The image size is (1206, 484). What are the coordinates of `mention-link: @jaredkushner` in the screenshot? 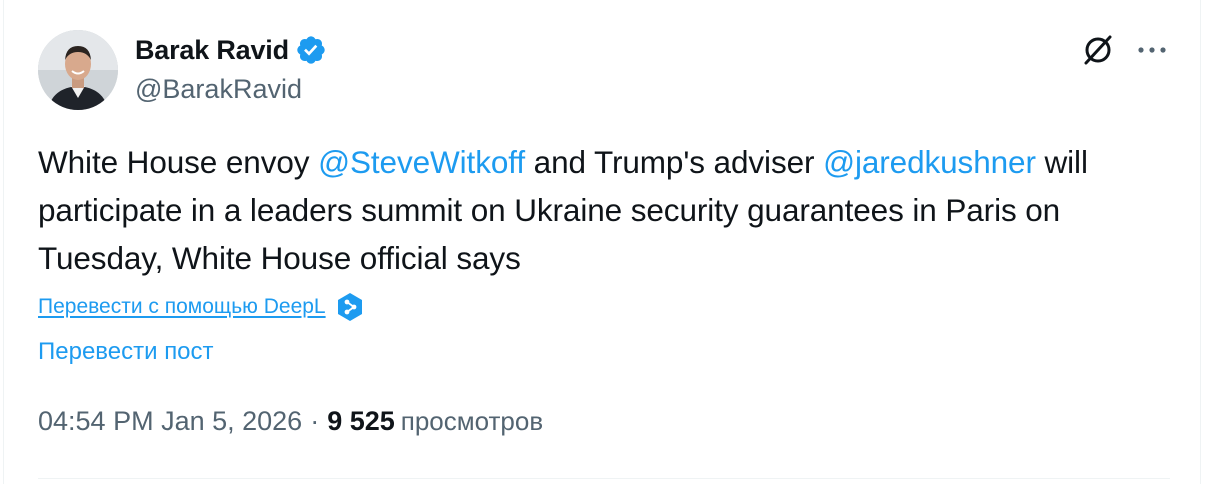 It's located at (929, 162).